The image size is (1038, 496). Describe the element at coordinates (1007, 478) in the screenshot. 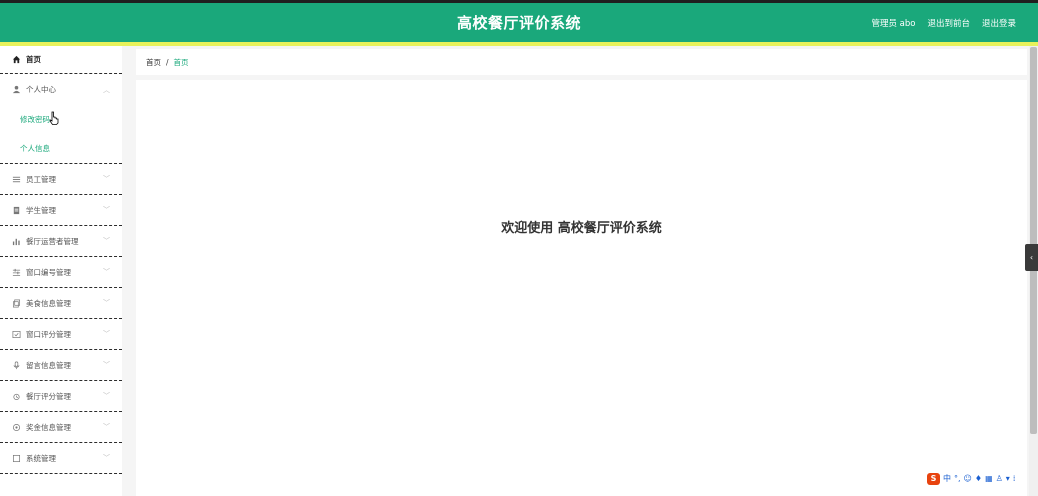

I see `shirt-icon: ▾` at that location.